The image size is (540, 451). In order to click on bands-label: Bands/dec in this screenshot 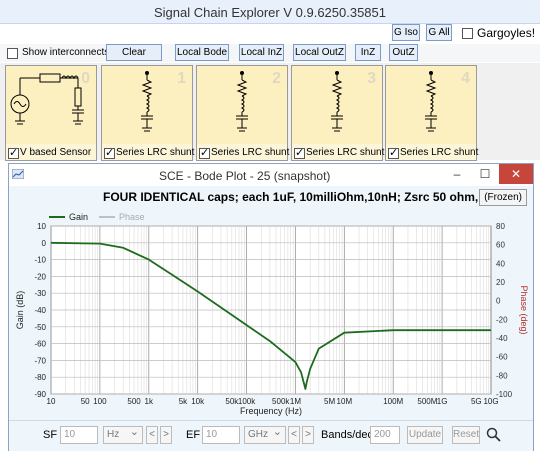, I will do `click(347, 435)`.